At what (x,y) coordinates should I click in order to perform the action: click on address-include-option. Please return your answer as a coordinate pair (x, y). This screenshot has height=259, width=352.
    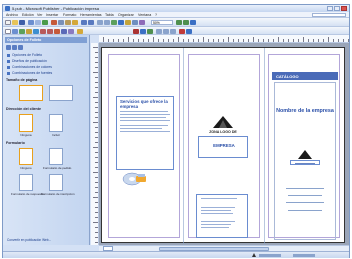
    Looking at the image, I should click on (56, 123).